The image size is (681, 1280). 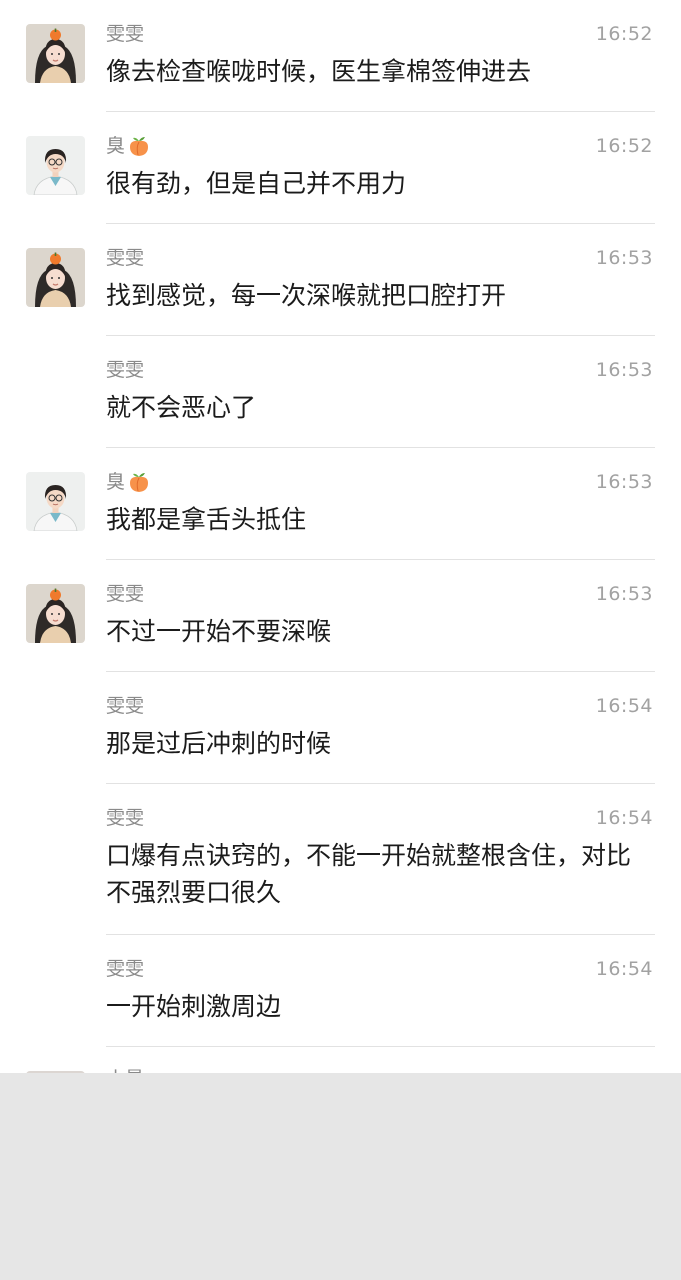 What do you see at coordinates (380, 874) in the screenshot?
I see `message-text: 口爆有点诀窍的，不能一开始就整根含住，对比不强烈要口很久` at bounding box center [380, 874].